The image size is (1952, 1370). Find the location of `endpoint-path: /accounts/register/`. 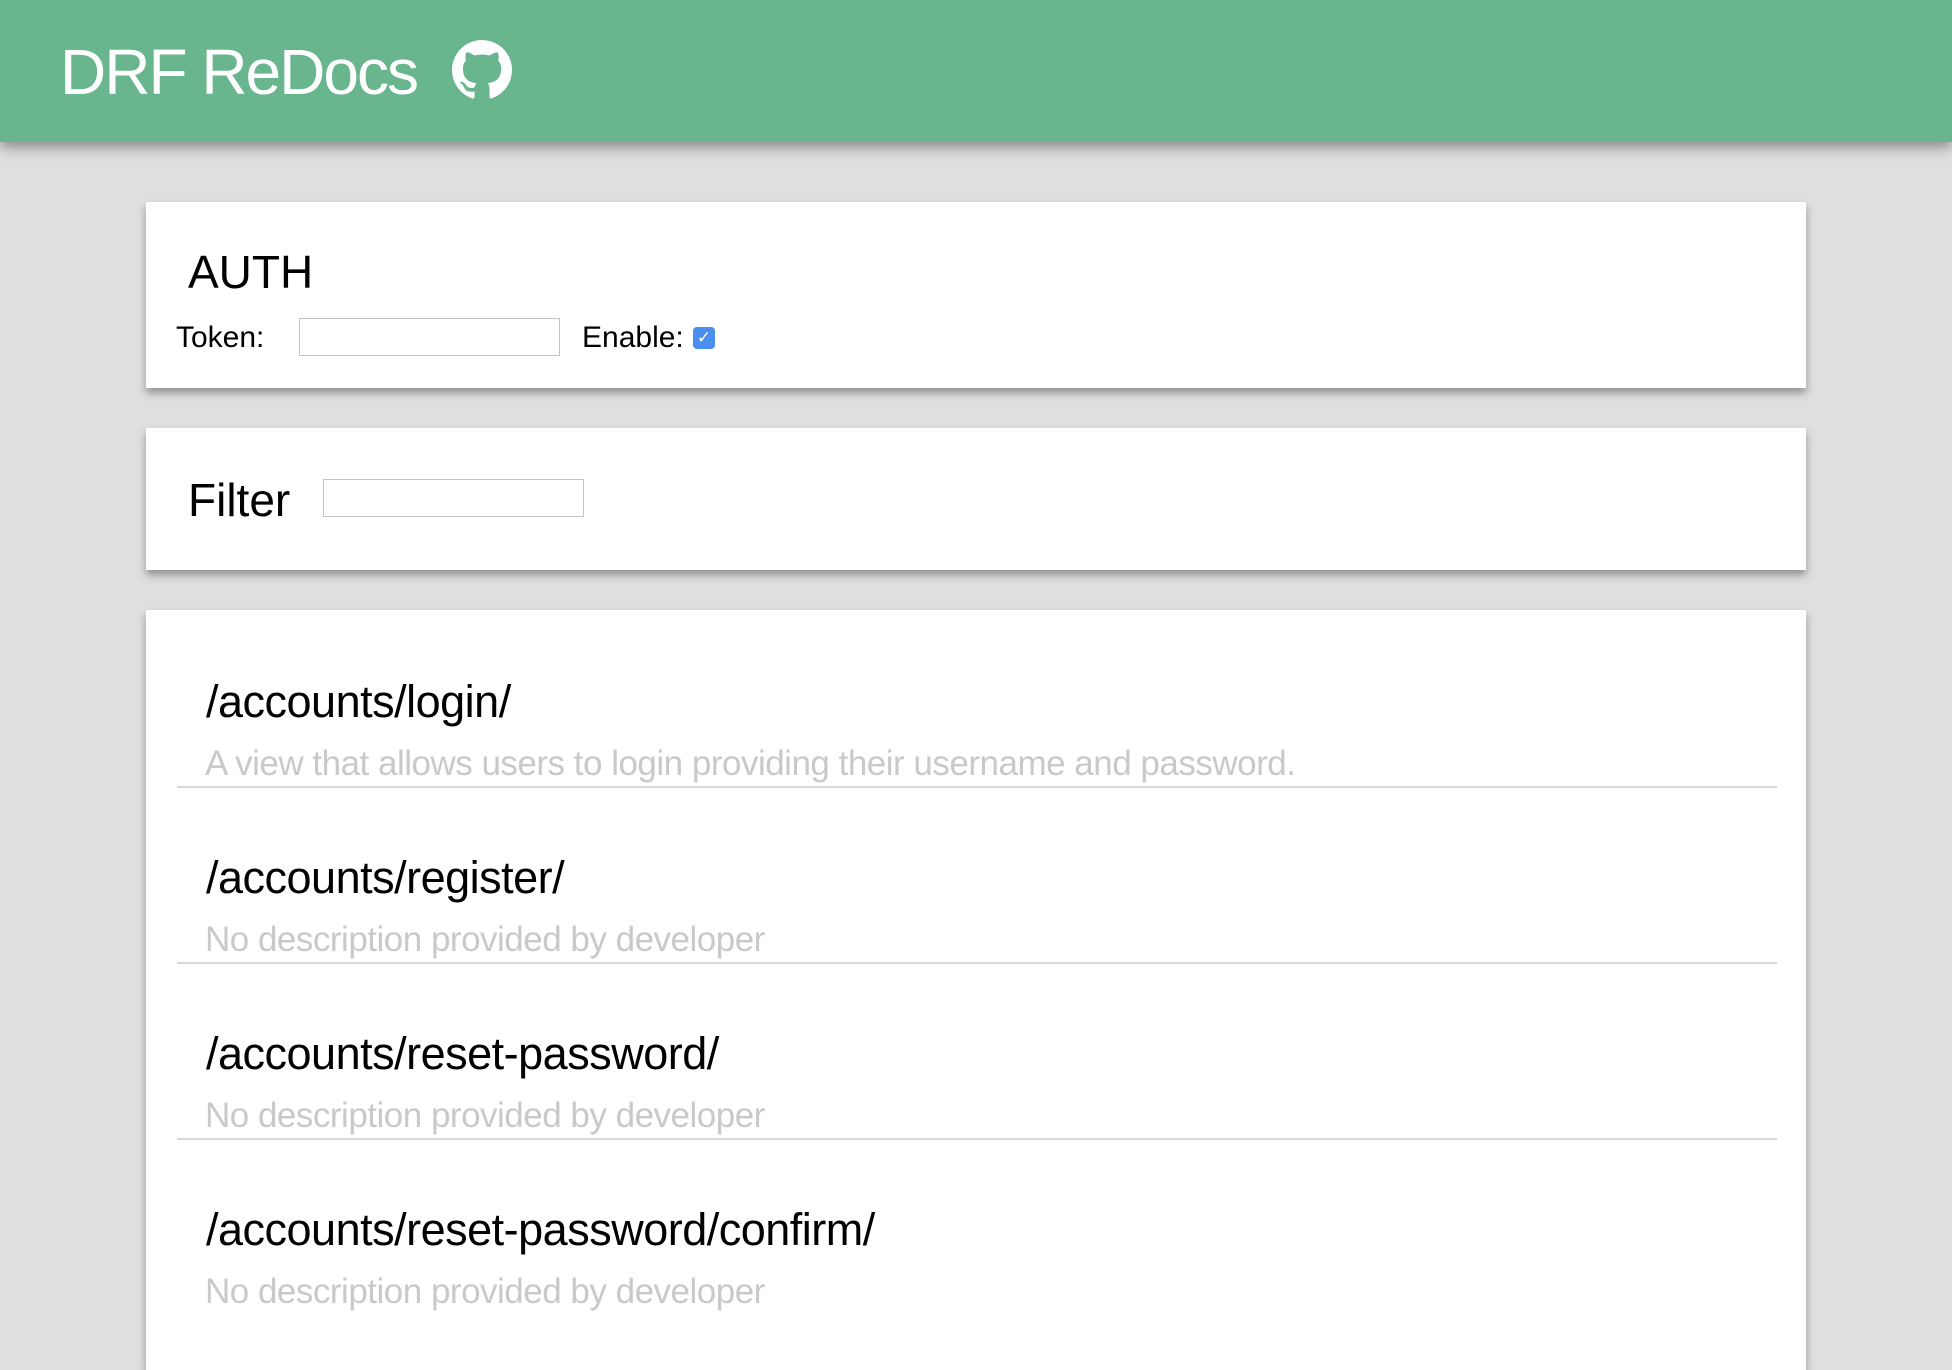

endpoint-path: /accounts/register/ is located at coordinates (385, 878).